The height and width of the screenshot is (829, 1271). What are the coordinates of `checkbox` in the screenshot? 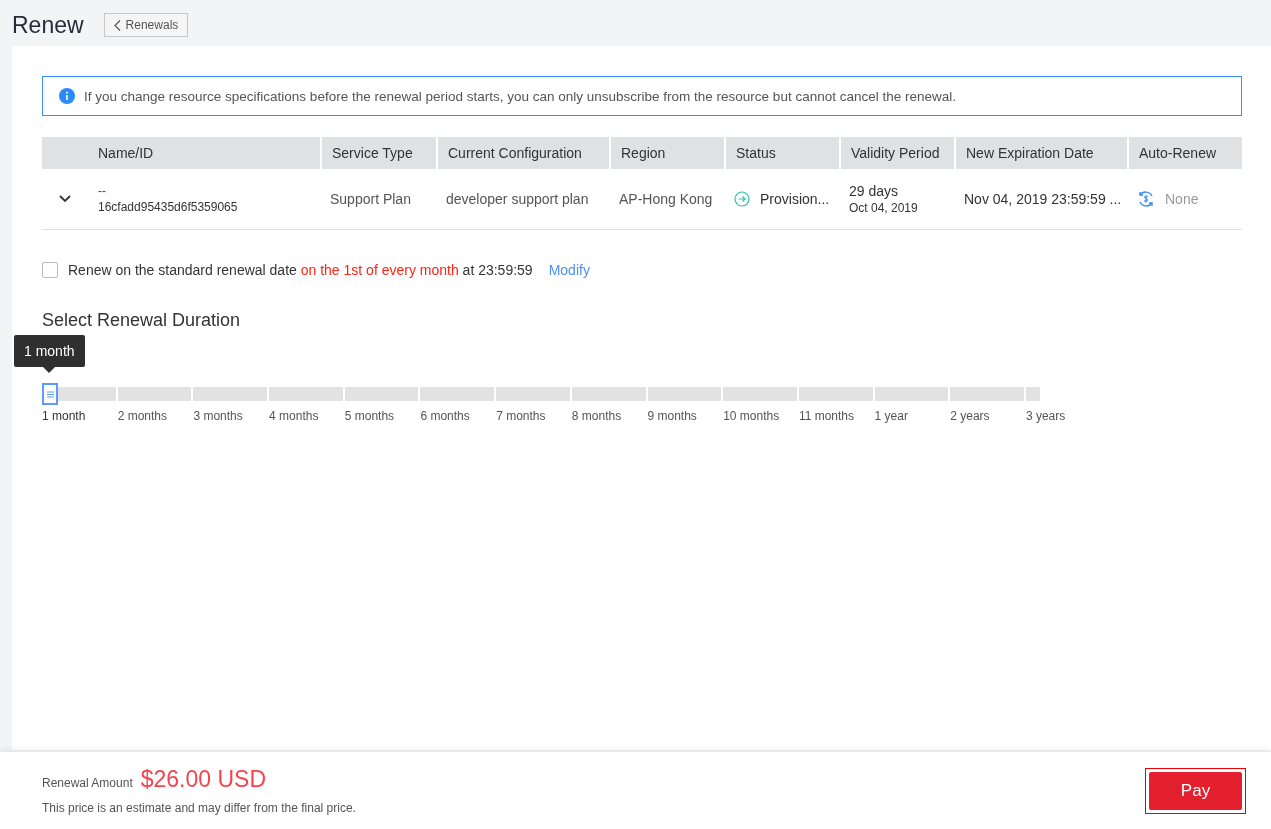 It's located at (50, 270).